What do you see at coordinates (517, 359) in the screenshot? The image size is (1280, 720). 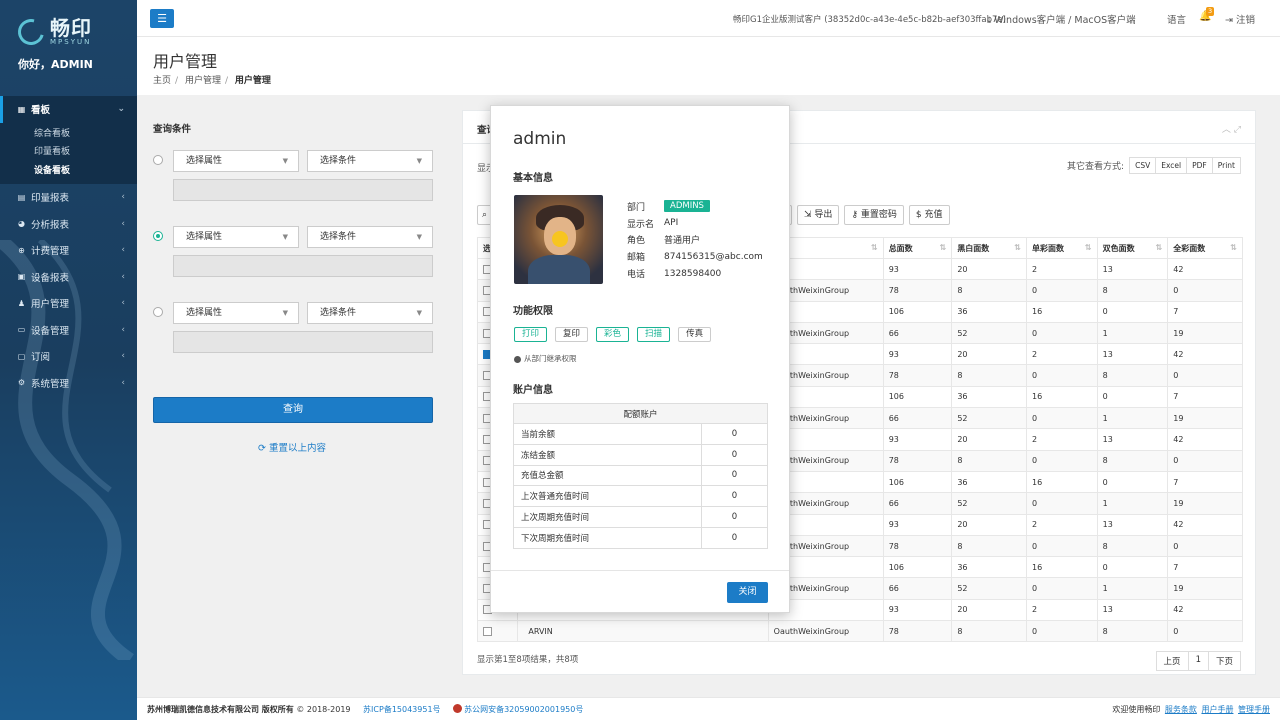 I see `check-circle-icon` at bounding box center [517, 359].